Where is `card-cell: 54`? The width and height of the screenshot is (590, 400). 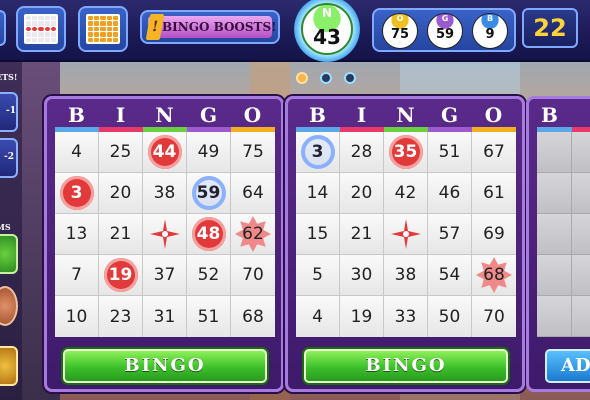 card-cell: 54 is located at coordinates (450, 275).